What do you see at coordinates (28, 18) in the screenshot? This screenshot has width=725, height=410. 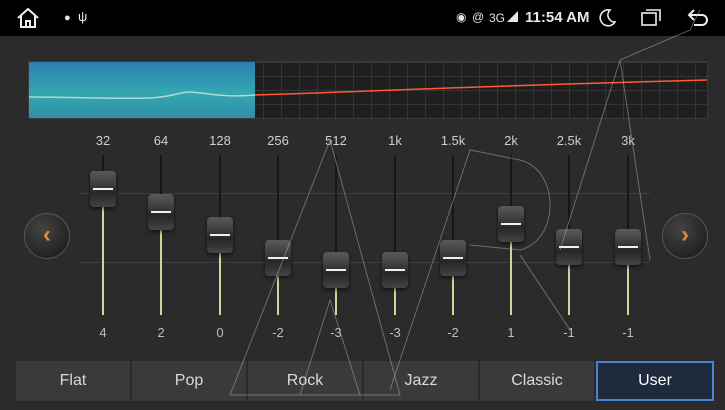 I see `home-icon` at bounding box center [28, 18].